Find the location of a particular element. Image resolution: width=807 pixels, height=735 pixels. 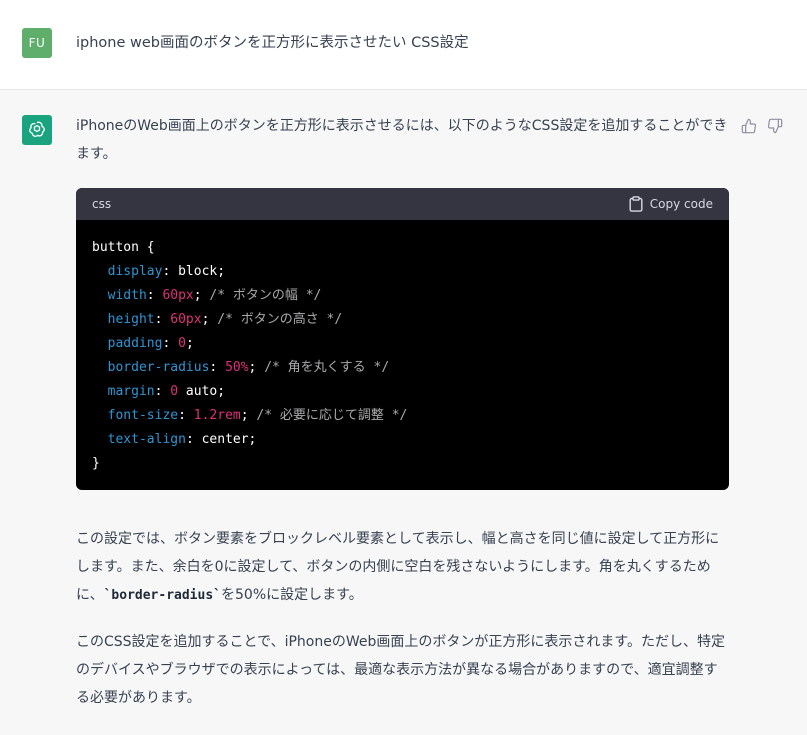

inline-code-border-radius: `border-radius` is located at coordinates (162, 595).